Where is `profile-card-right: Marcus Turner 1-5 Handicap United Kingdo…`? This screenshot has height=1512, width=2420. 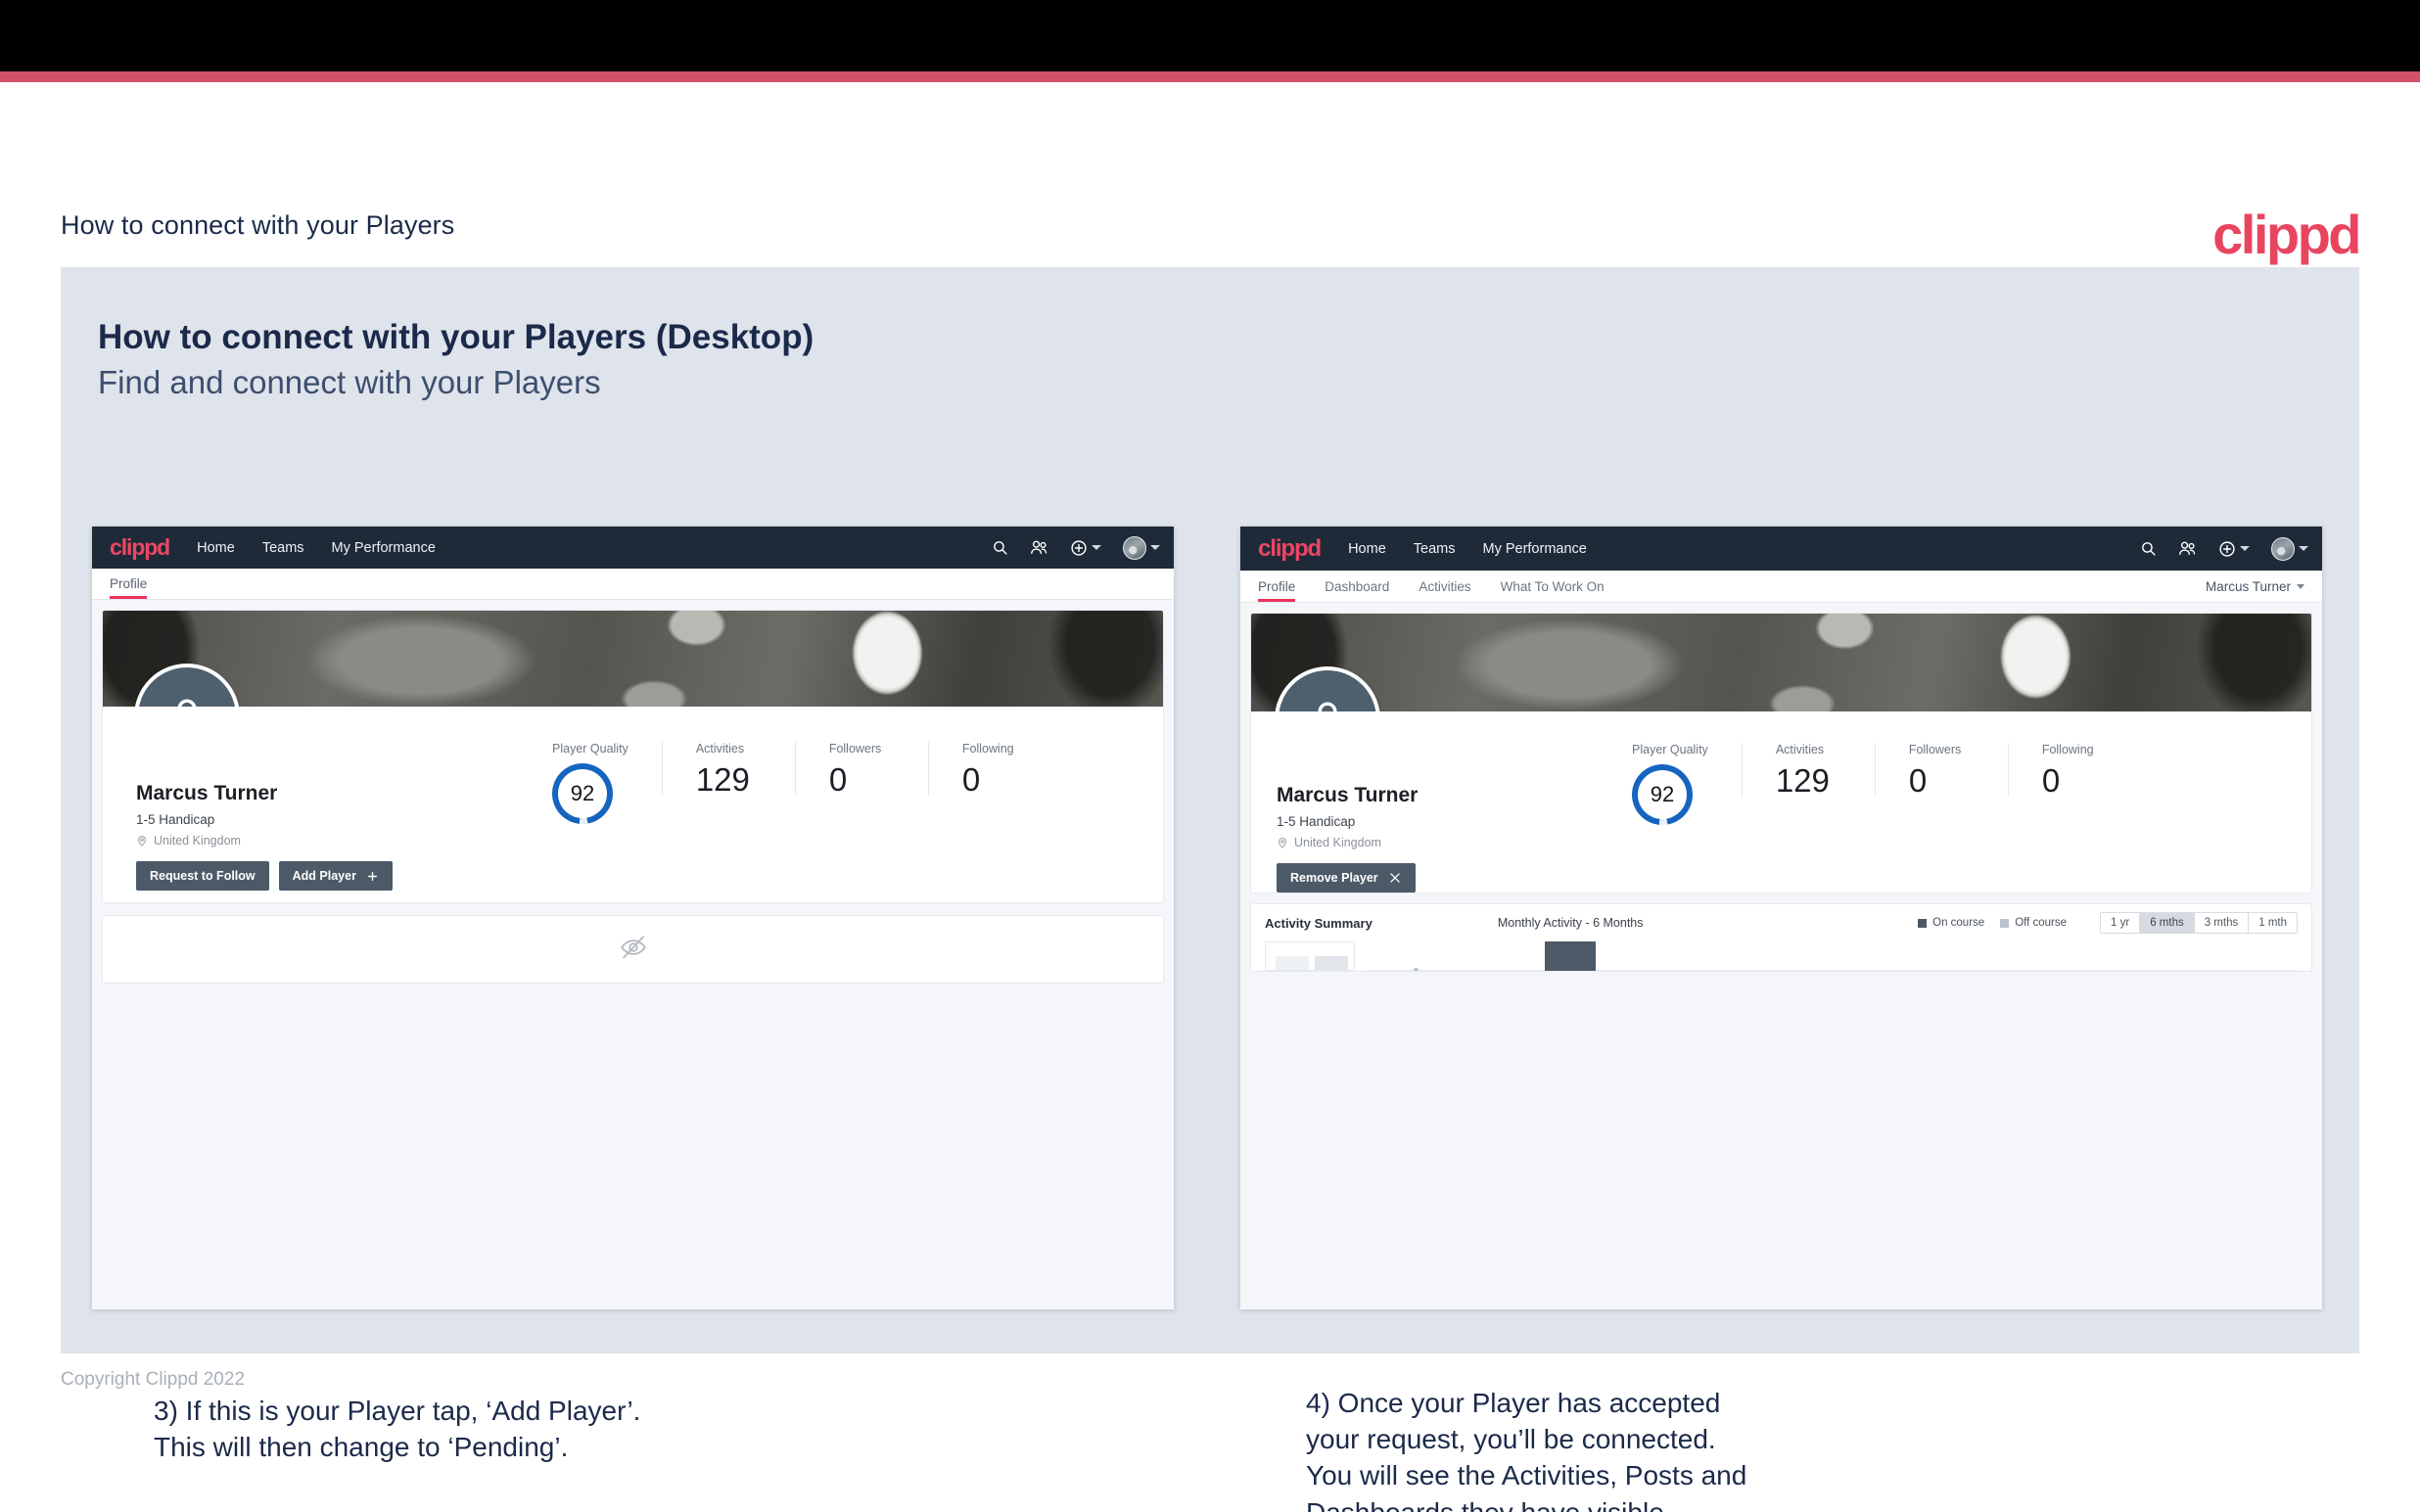
profile-card-right: Marcus Turner 1-5 Handicap United Kingdo… is located at coordinates (1781, 753).